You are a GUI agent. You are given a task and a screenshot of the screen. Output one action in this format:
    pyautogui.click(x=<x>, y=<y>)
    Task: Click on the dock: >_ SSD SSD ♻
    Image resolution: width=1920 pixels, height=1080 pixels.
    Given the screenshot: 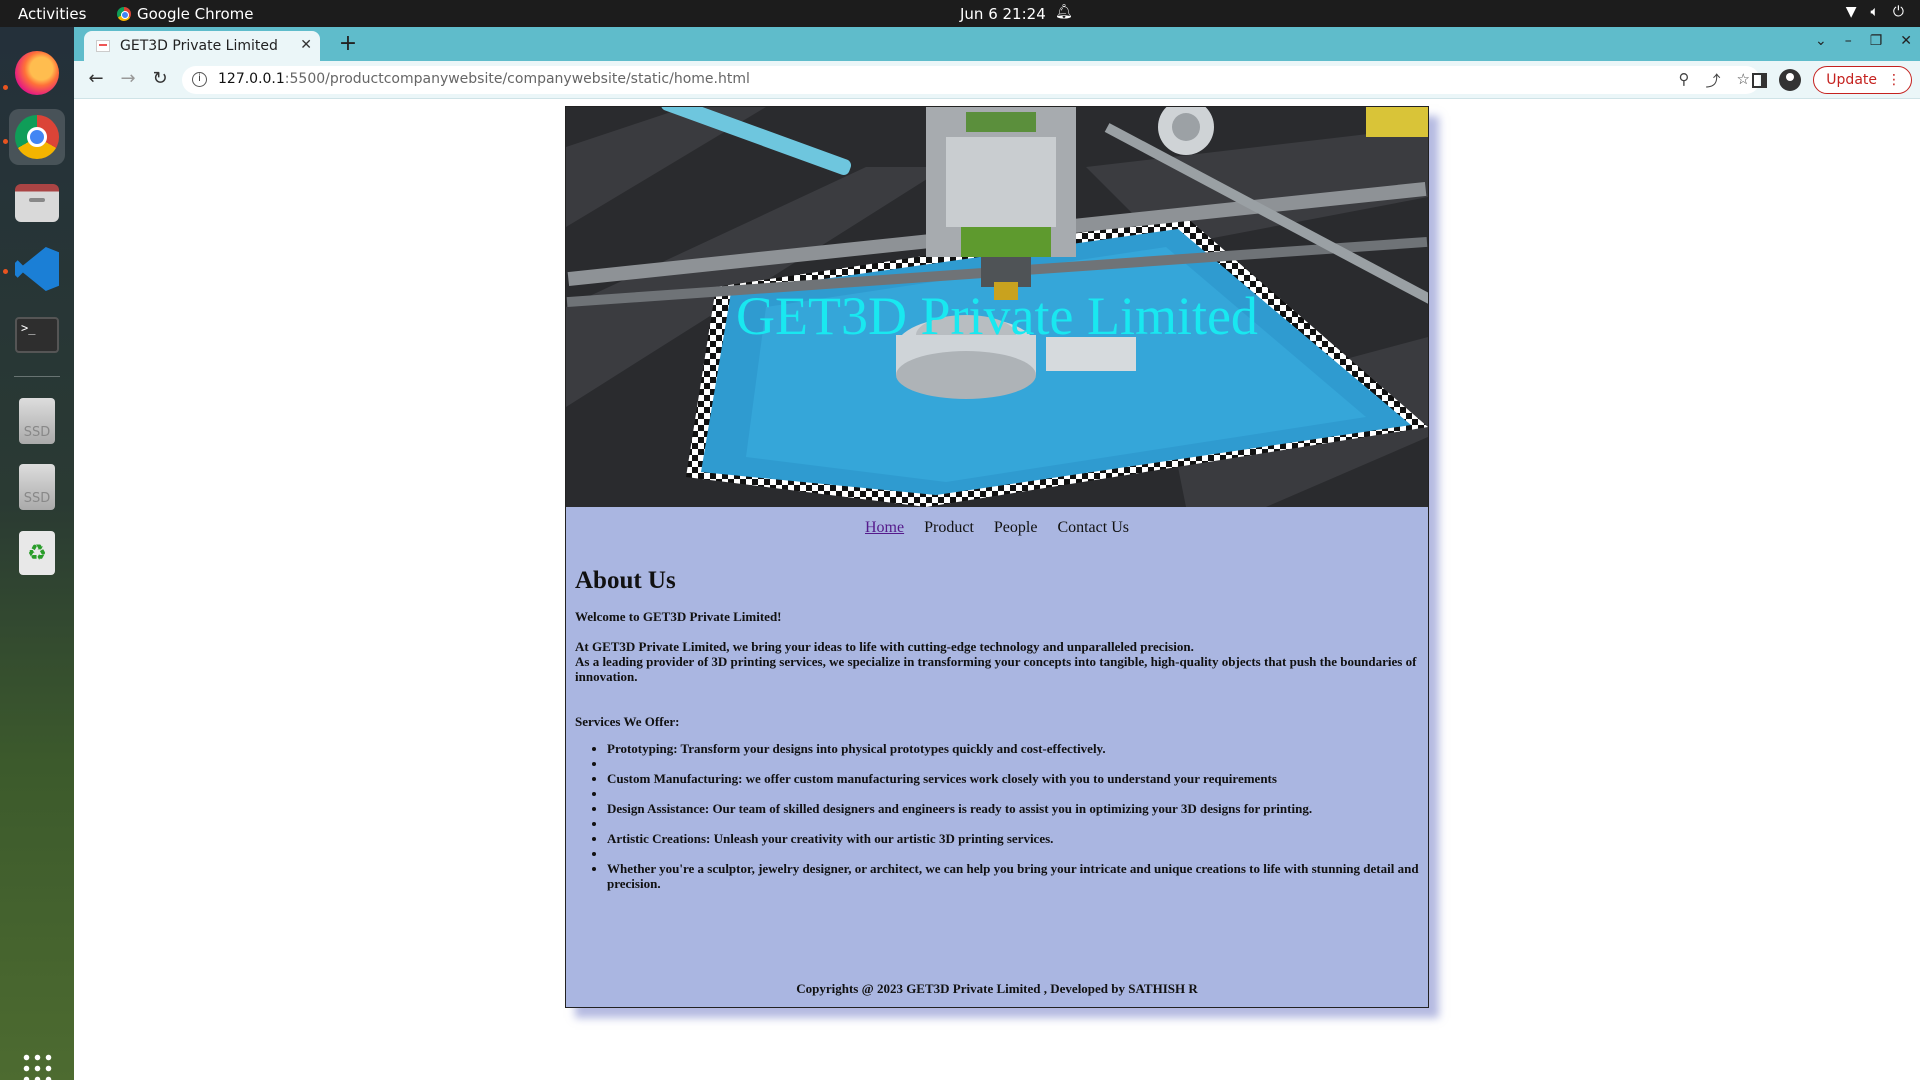 What is the action you would take?
    pyautogui.click(x=37, y=553)
    